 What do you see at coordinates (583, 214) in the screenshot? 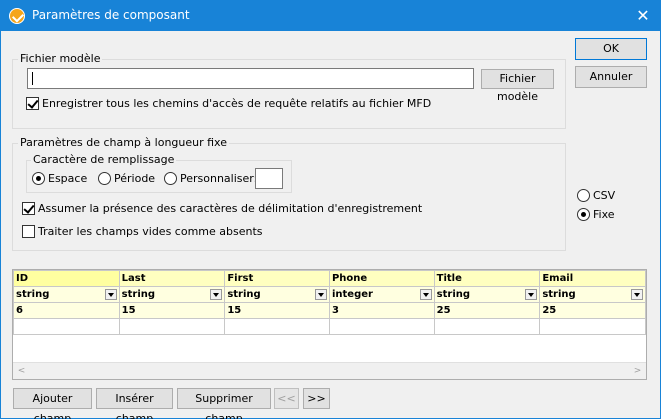
I see `format-fixed-radio` at bounding box center [583, 214].